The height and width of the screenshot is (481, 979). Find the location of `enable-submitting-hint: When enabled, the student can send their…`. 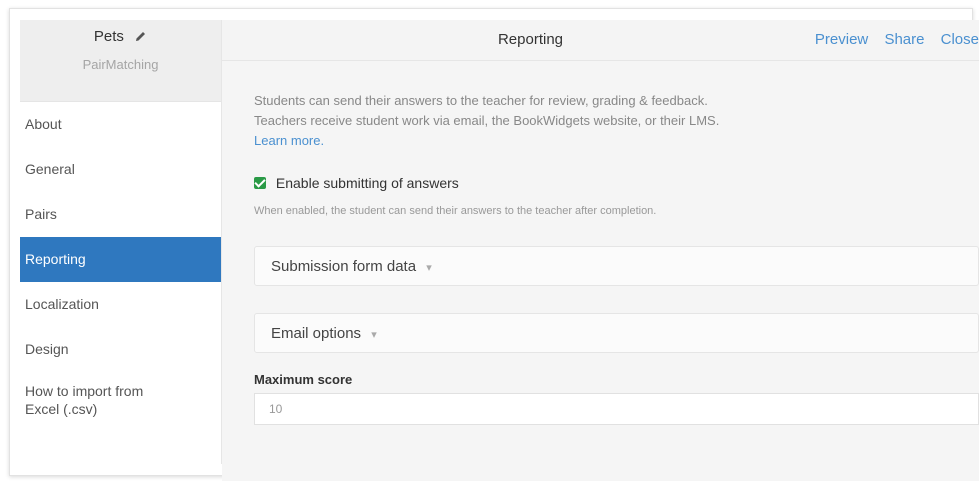

enable-submitting-hint: When enabled, the student can send their… is located at coordinates (455, 211).